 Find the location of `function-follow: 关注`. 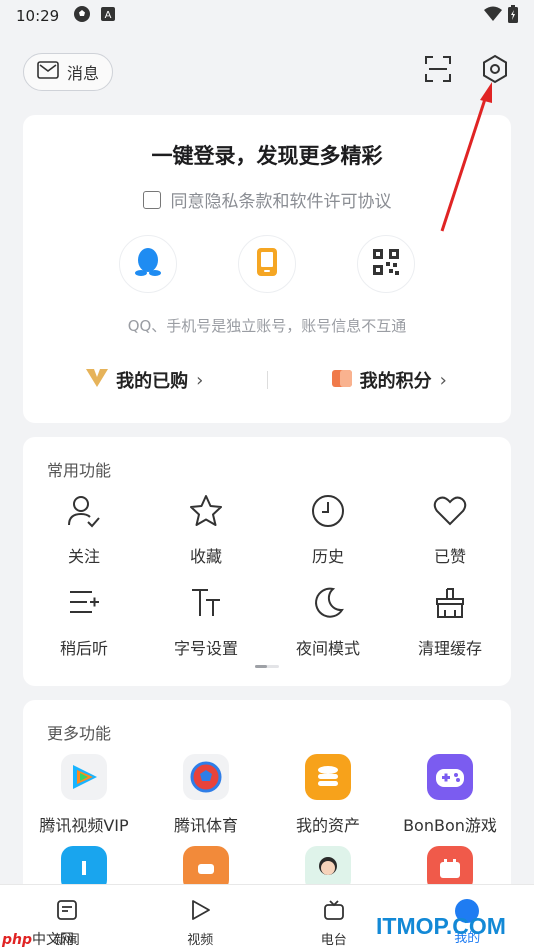

function-follow: 关注 is located at coordinates (84, 531).